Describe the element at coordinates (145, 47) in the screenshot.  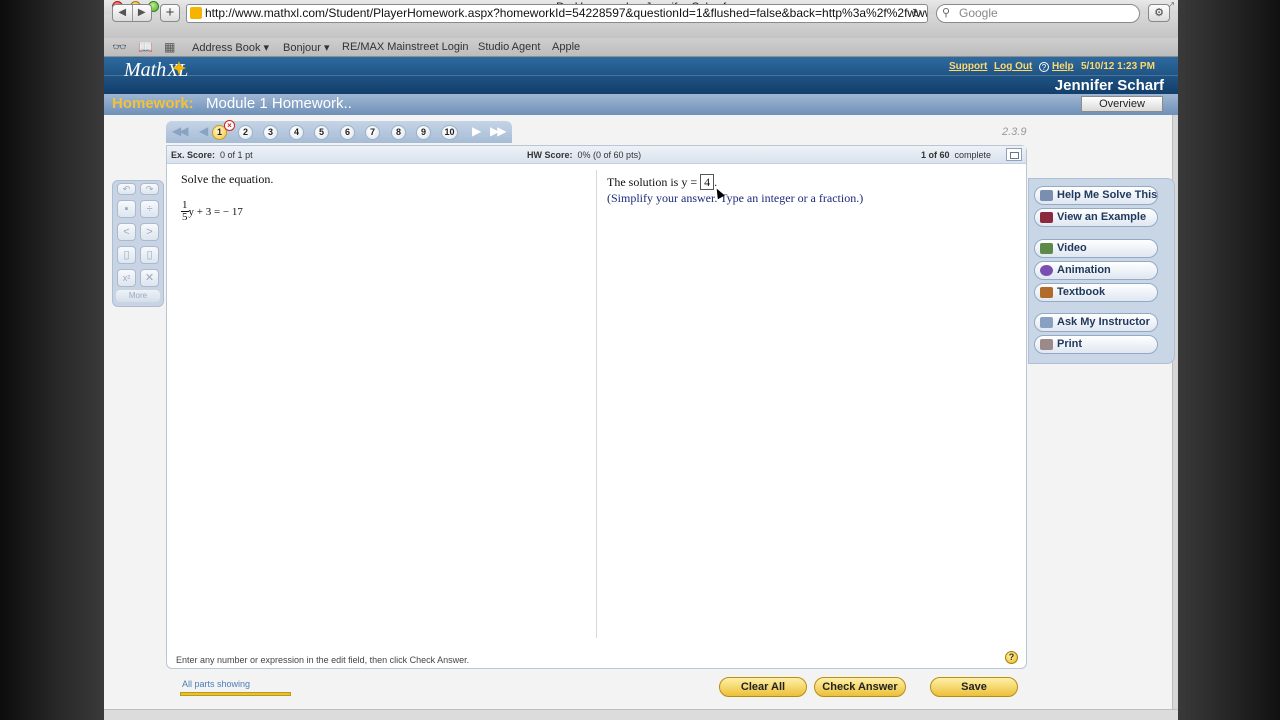
I see `bookmarks-book-icon: 📖` at that location.